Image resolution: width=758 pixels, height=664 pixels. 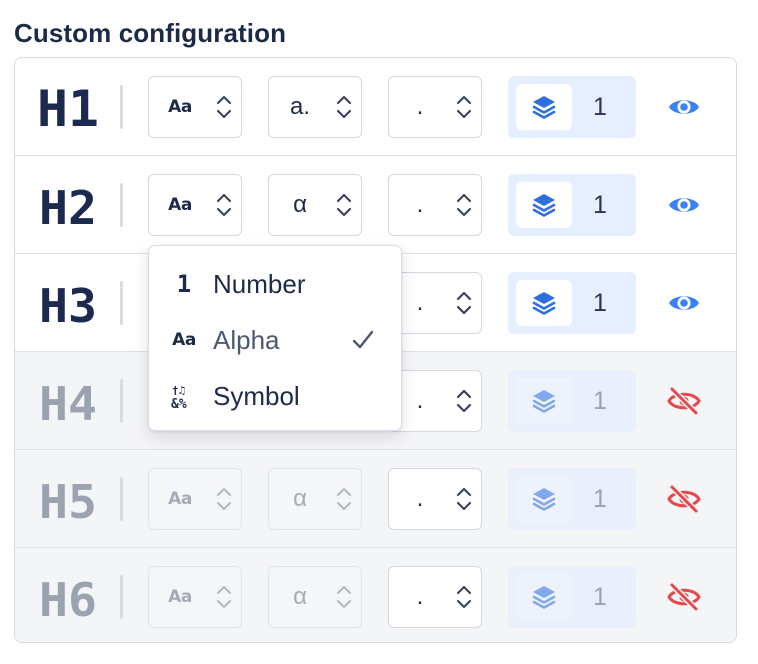 I want to click on dropdown-option-label: Number, so click(x=259, y=283).